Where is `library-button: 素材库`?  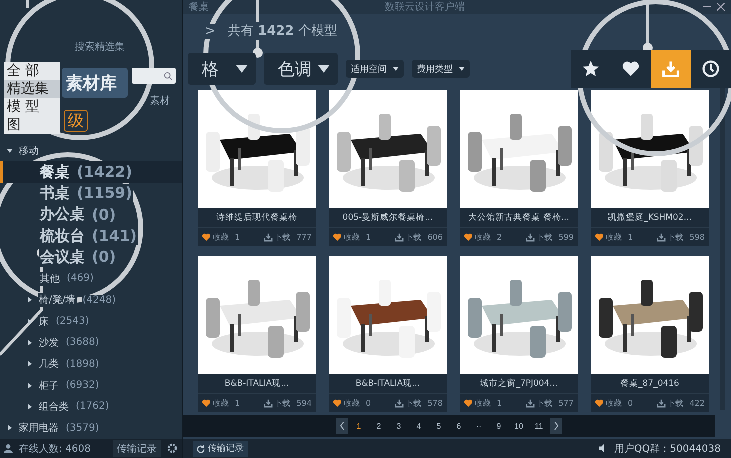
library-button: 素材库 is located at coordinates (95, 83).